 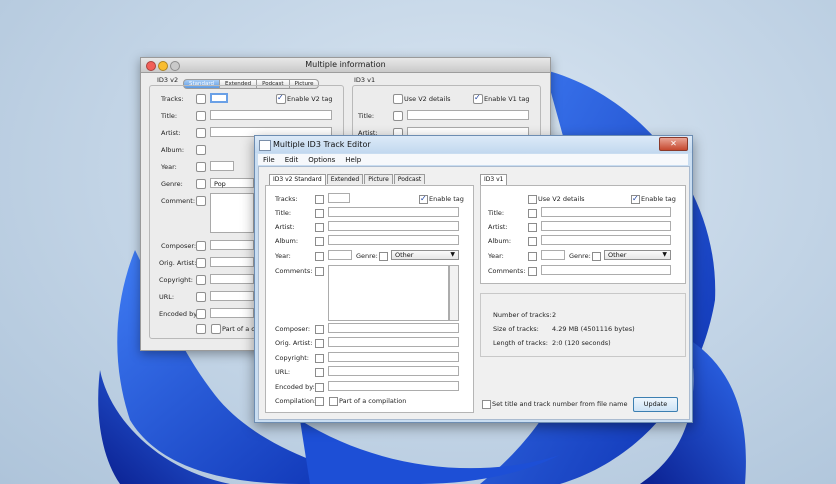 I want to click on comments-checkbox, so click(x=319, y=271).